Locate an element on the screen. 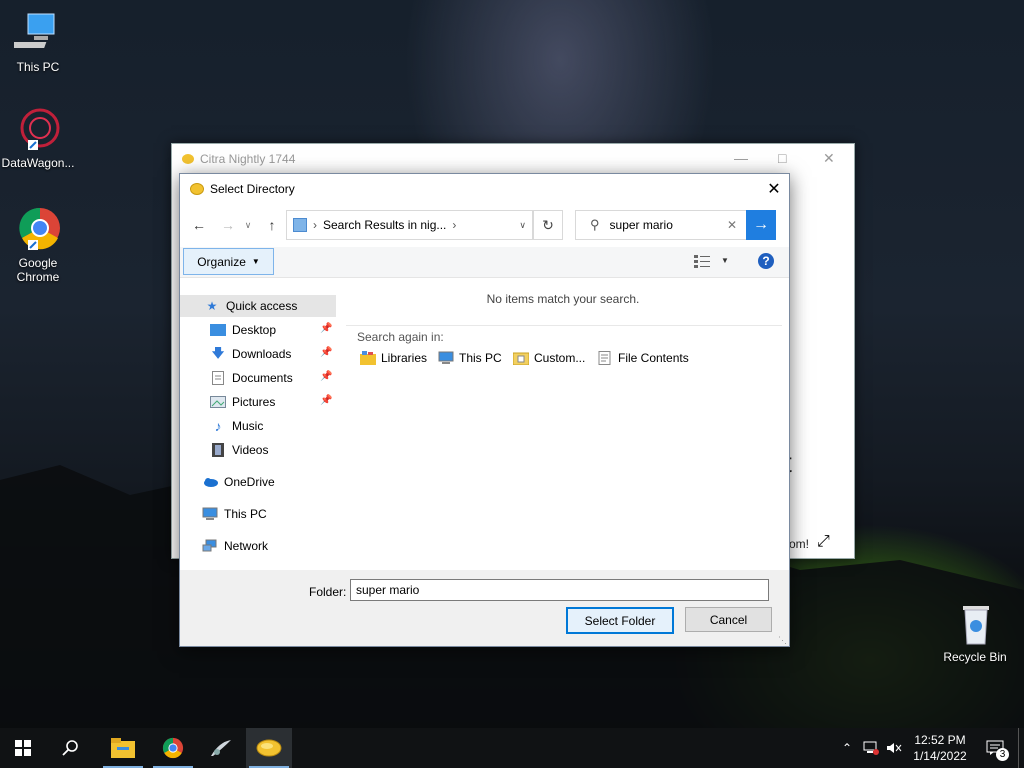  music-note-icon: ♪ is located at coordinates (218, 426).